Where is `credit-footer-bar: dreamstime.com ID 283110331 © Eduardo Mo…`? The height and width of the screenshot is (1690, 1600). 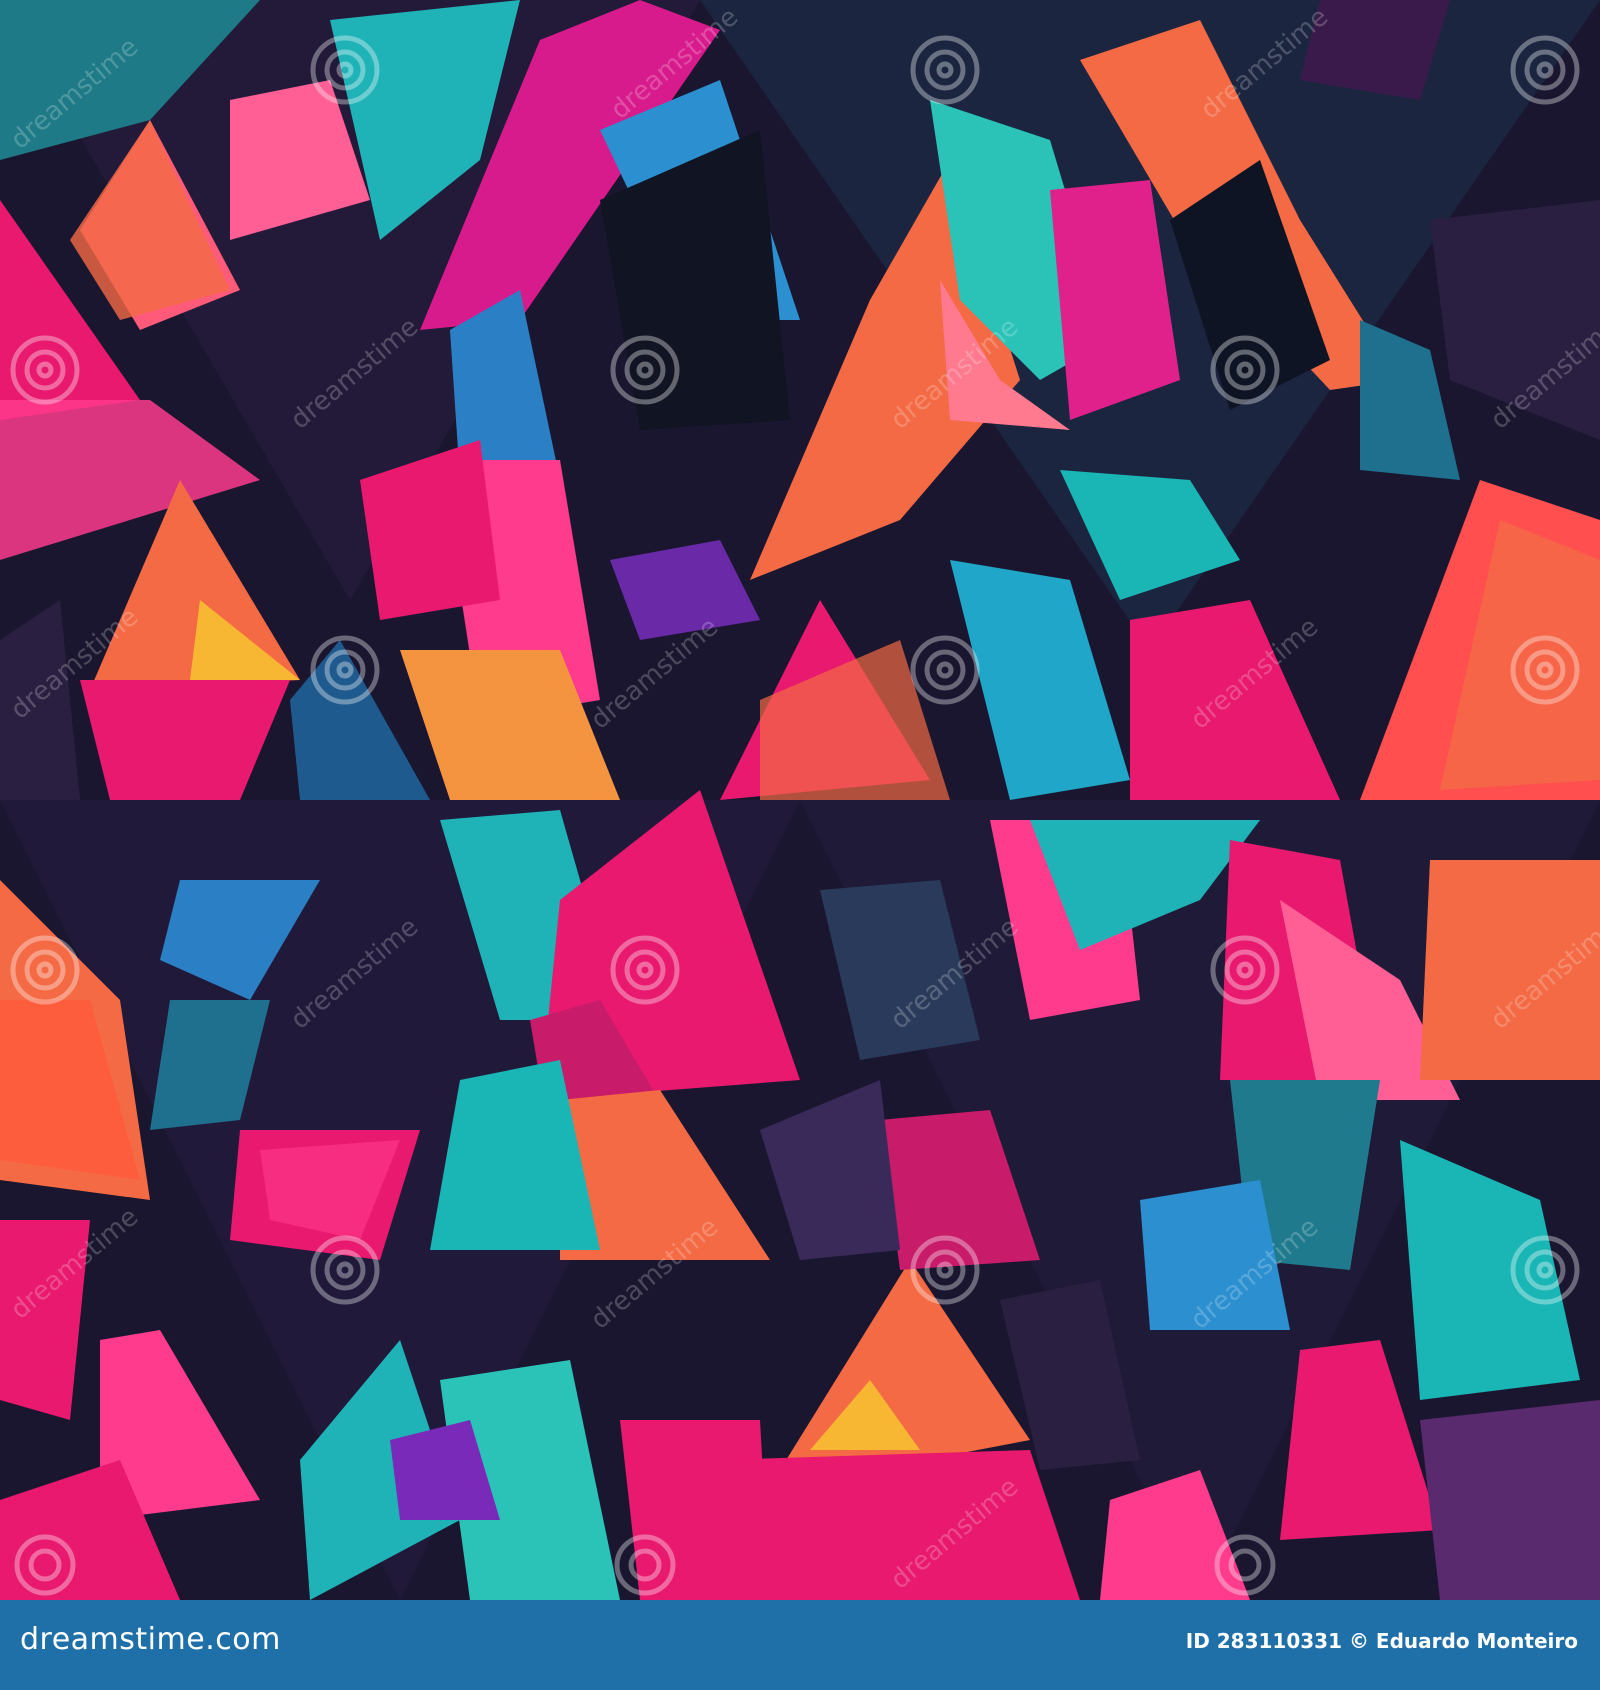 credit-footer-bar: dreamstime.com ID 283110331 © Eduardo Mo… is located at coordinates (800, 1645).